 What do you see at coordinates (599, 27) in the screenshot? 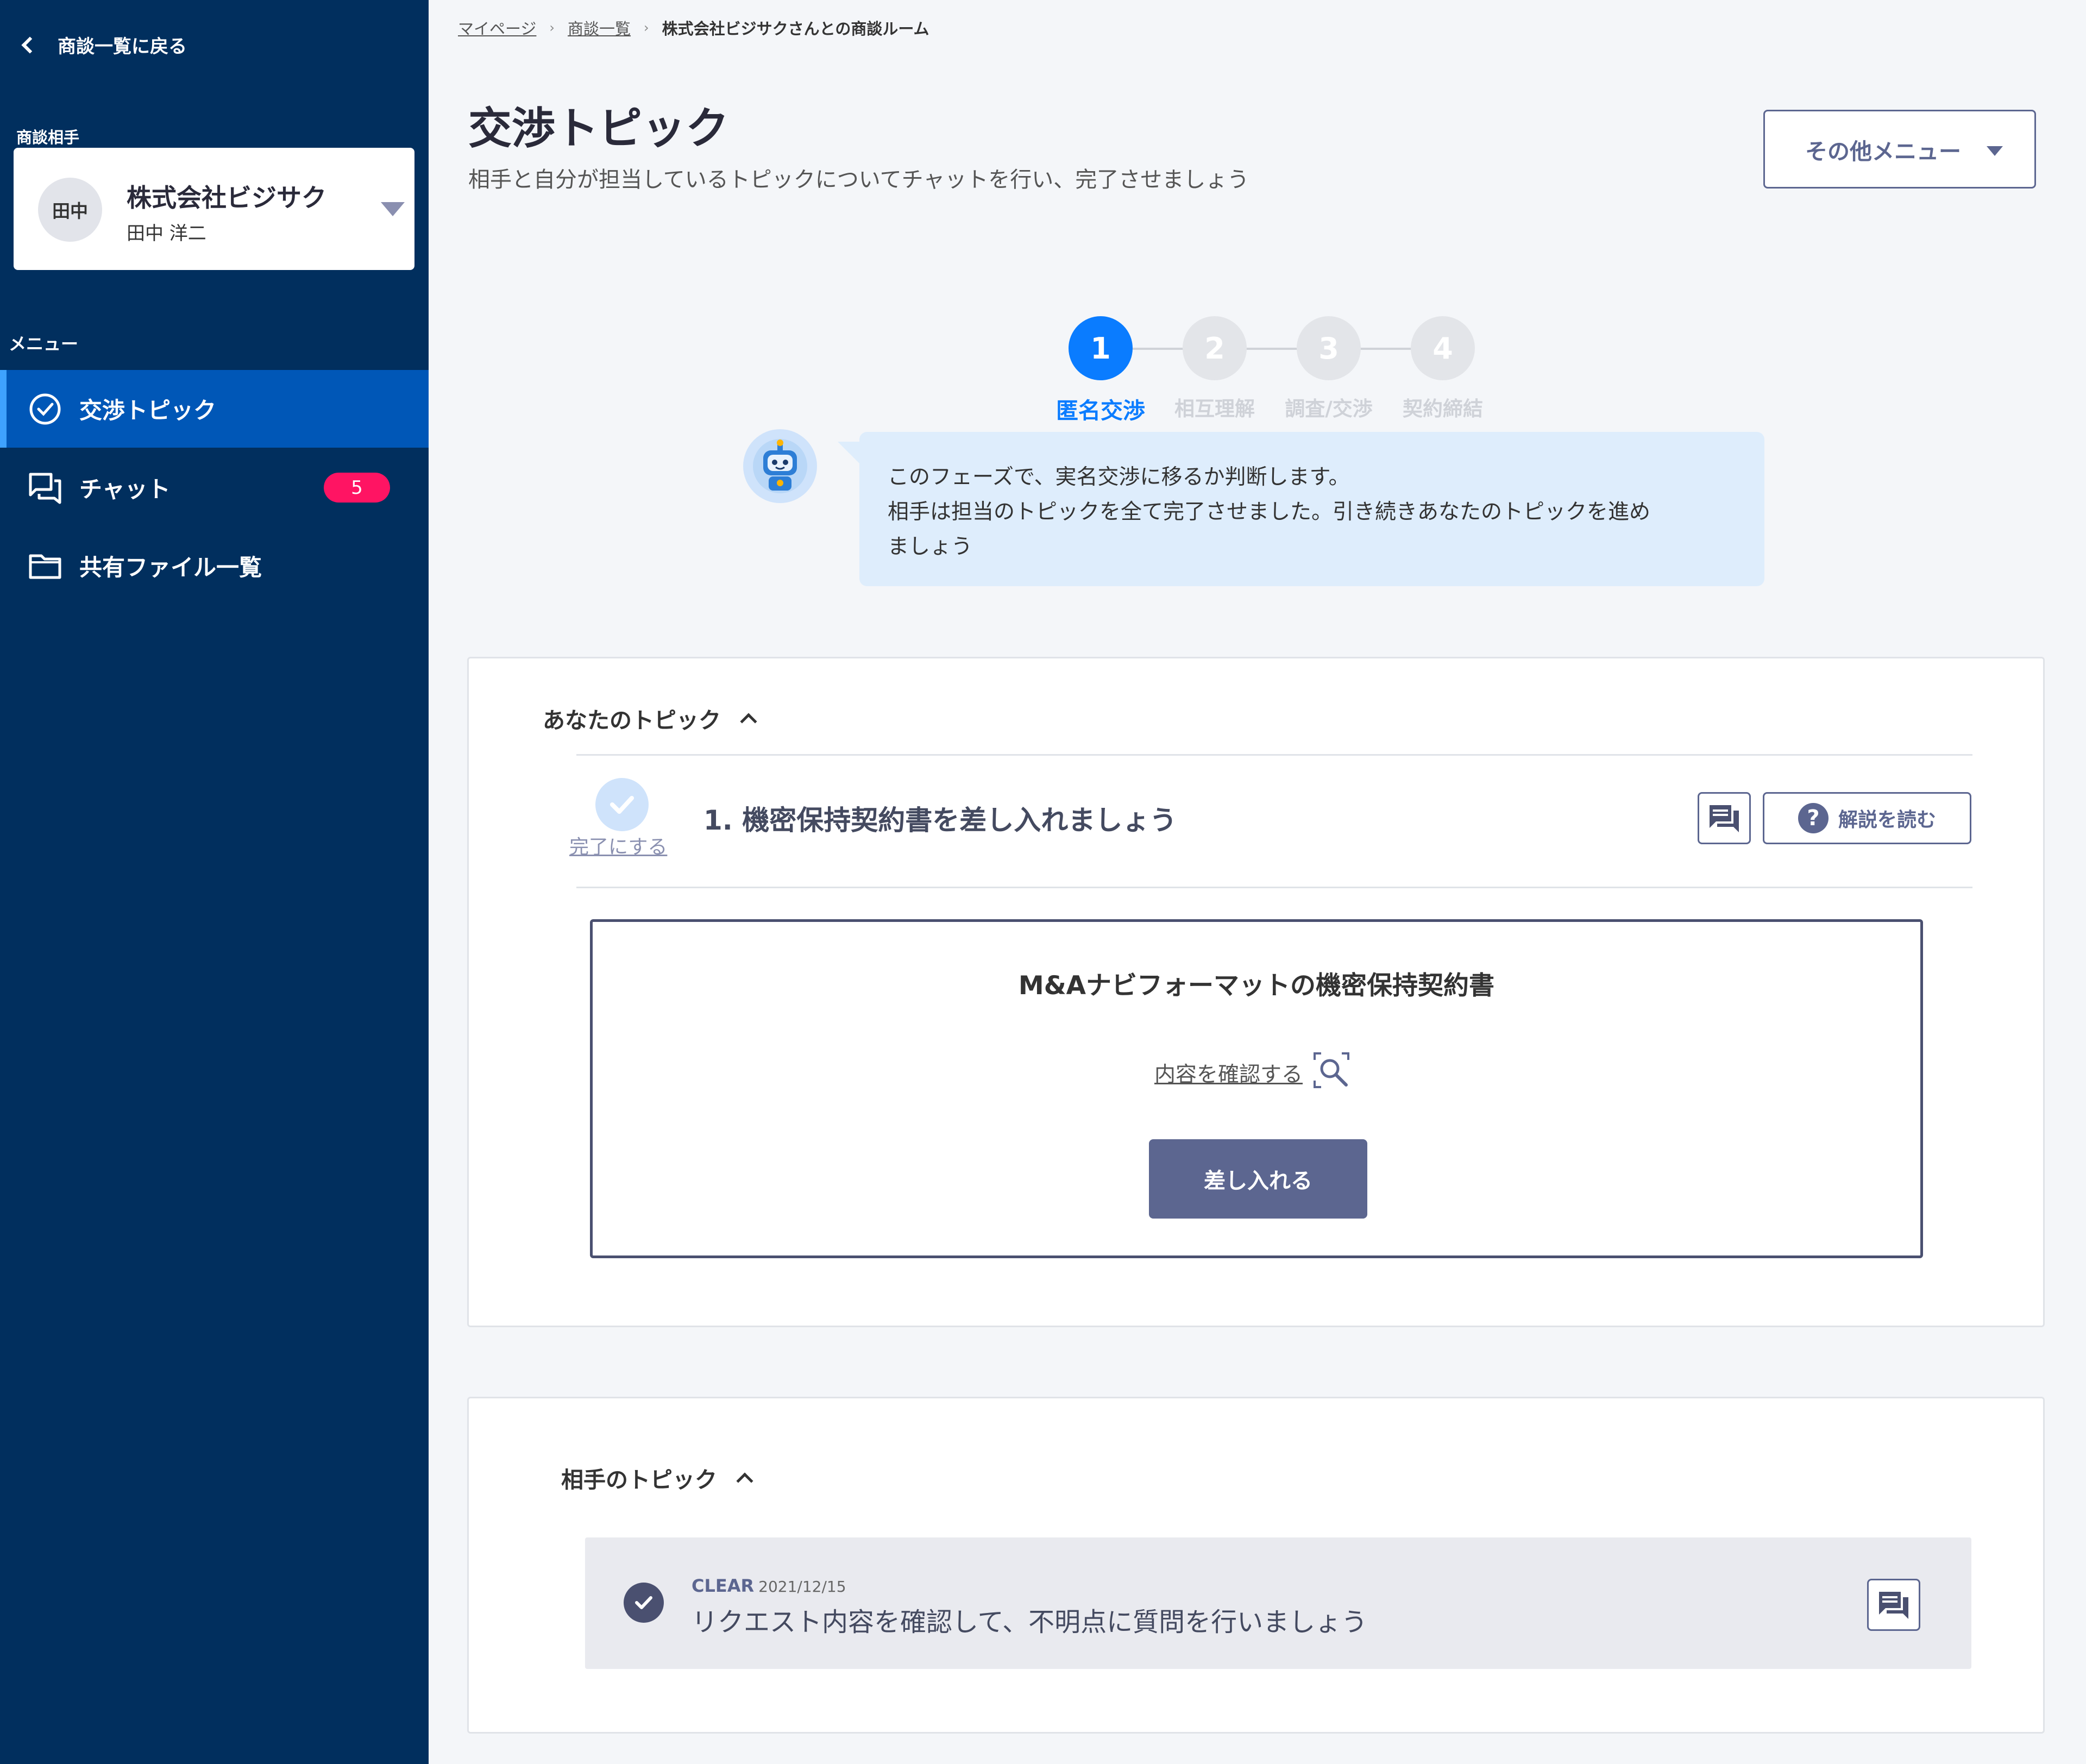
I see `breadcrumb-list: 商談一覧` at bounding box center [599, 27].